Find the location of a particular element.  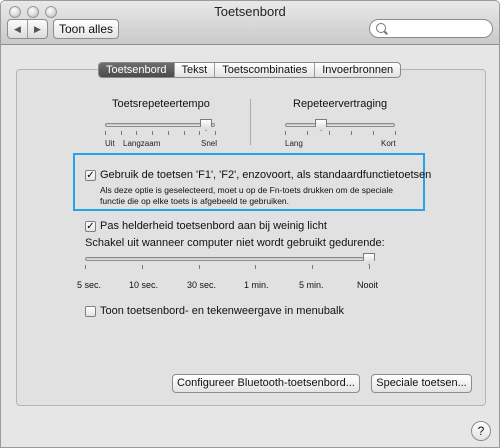

slider-divider is located at coordinates (250, 122).